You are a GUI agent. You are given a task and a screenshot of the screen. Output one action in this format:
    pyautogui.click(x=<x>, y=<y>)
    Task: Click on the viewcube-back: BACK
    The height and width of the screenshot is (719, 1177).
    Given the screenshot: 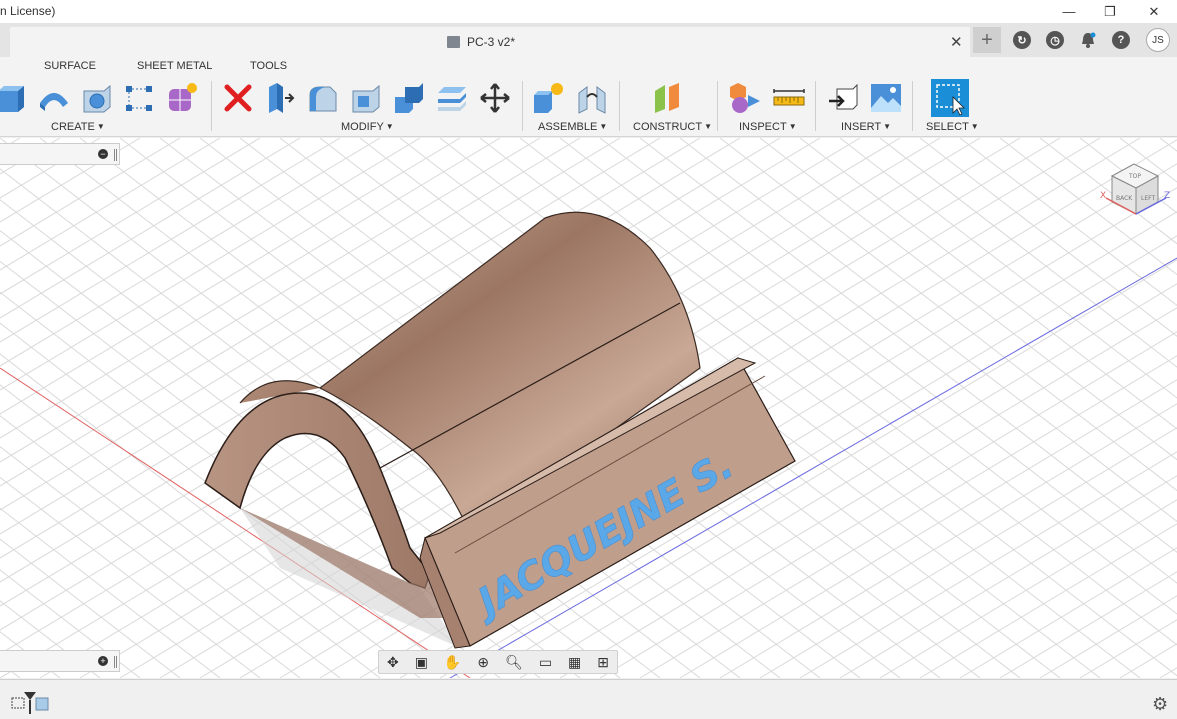 What is the action you would take?
    pyautogui.click(x=1124, y=198)
    